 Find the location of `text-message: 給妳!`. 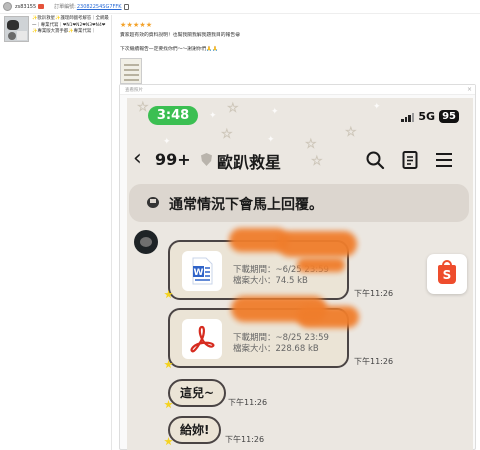

text-message: 給妳! is located at coordinates (195, 430).